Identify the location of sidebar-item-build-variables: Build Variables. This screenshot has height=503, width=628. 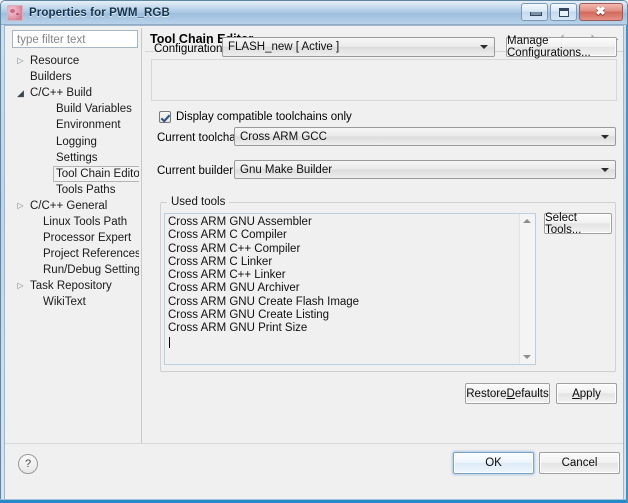
(75, 109).